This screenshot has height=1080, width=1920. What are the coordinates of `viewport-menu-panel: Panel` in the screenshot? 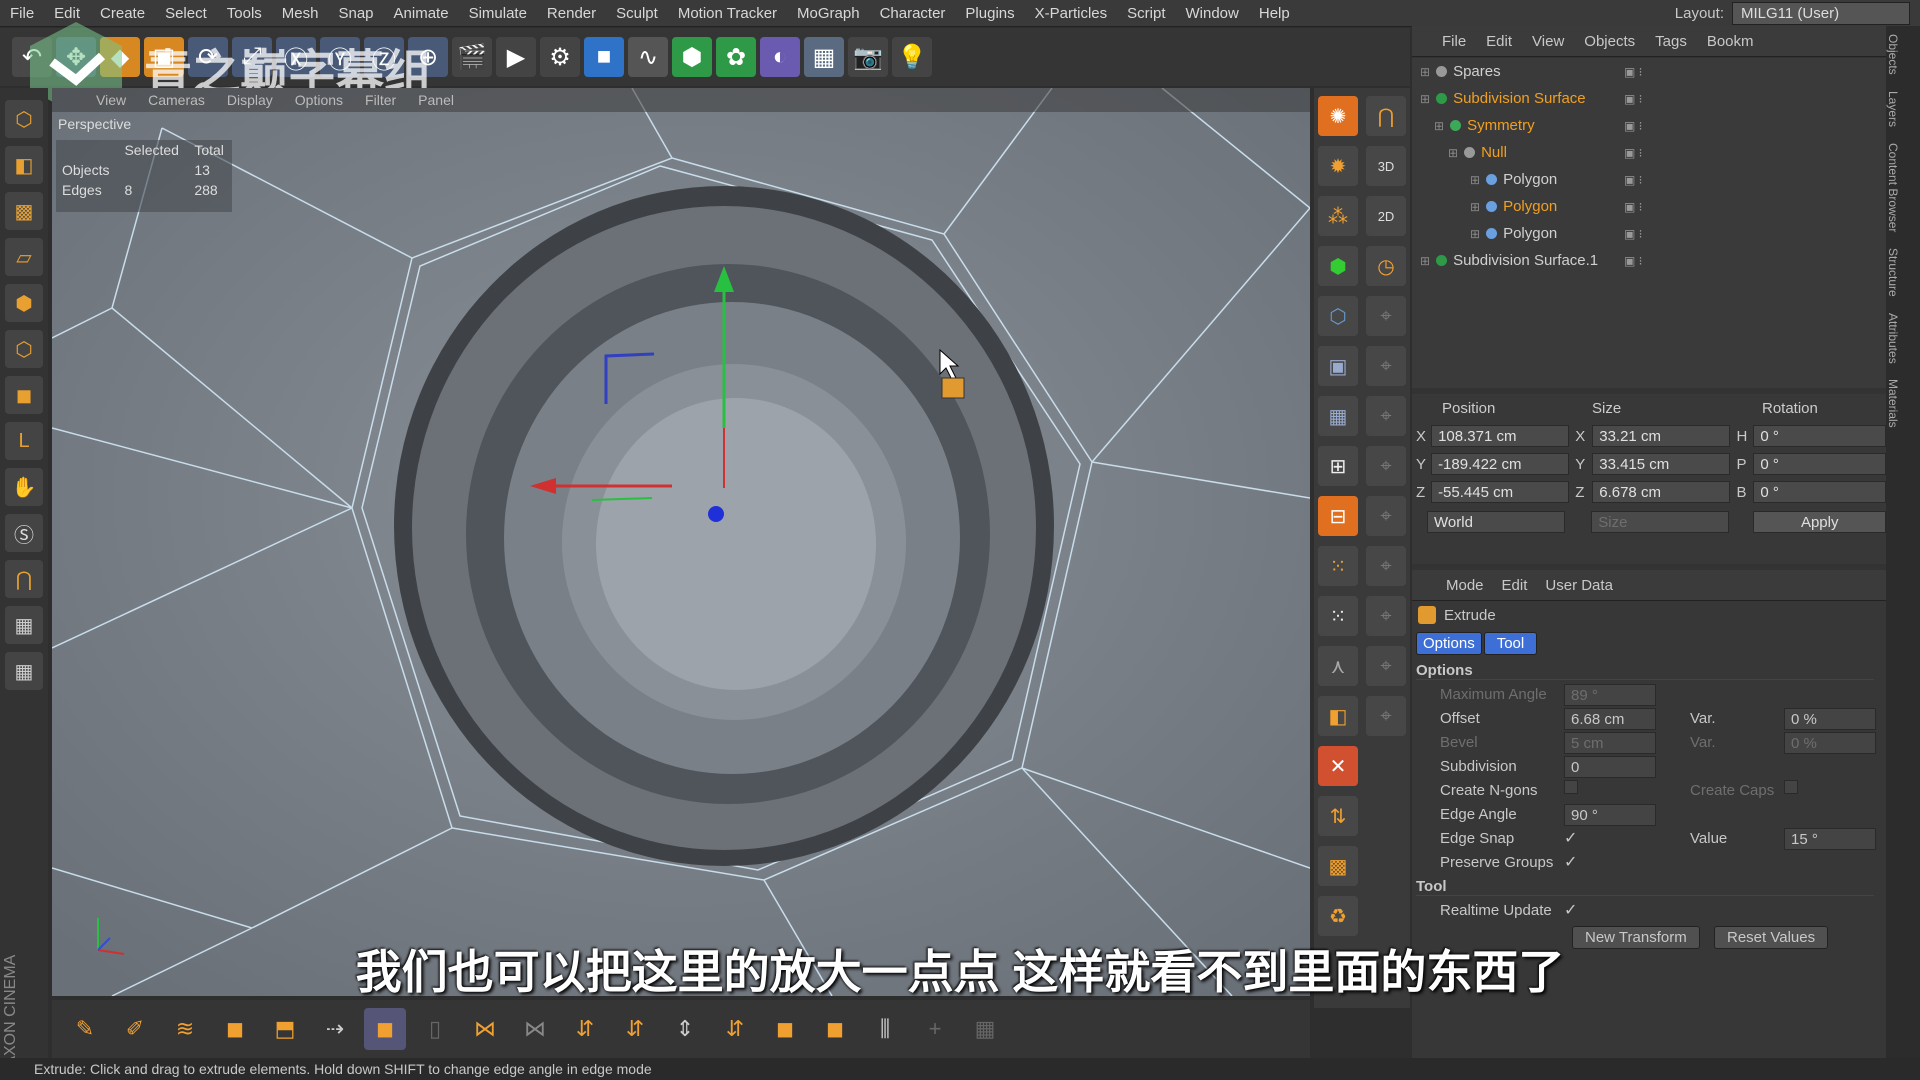 It's located at (436, 100).